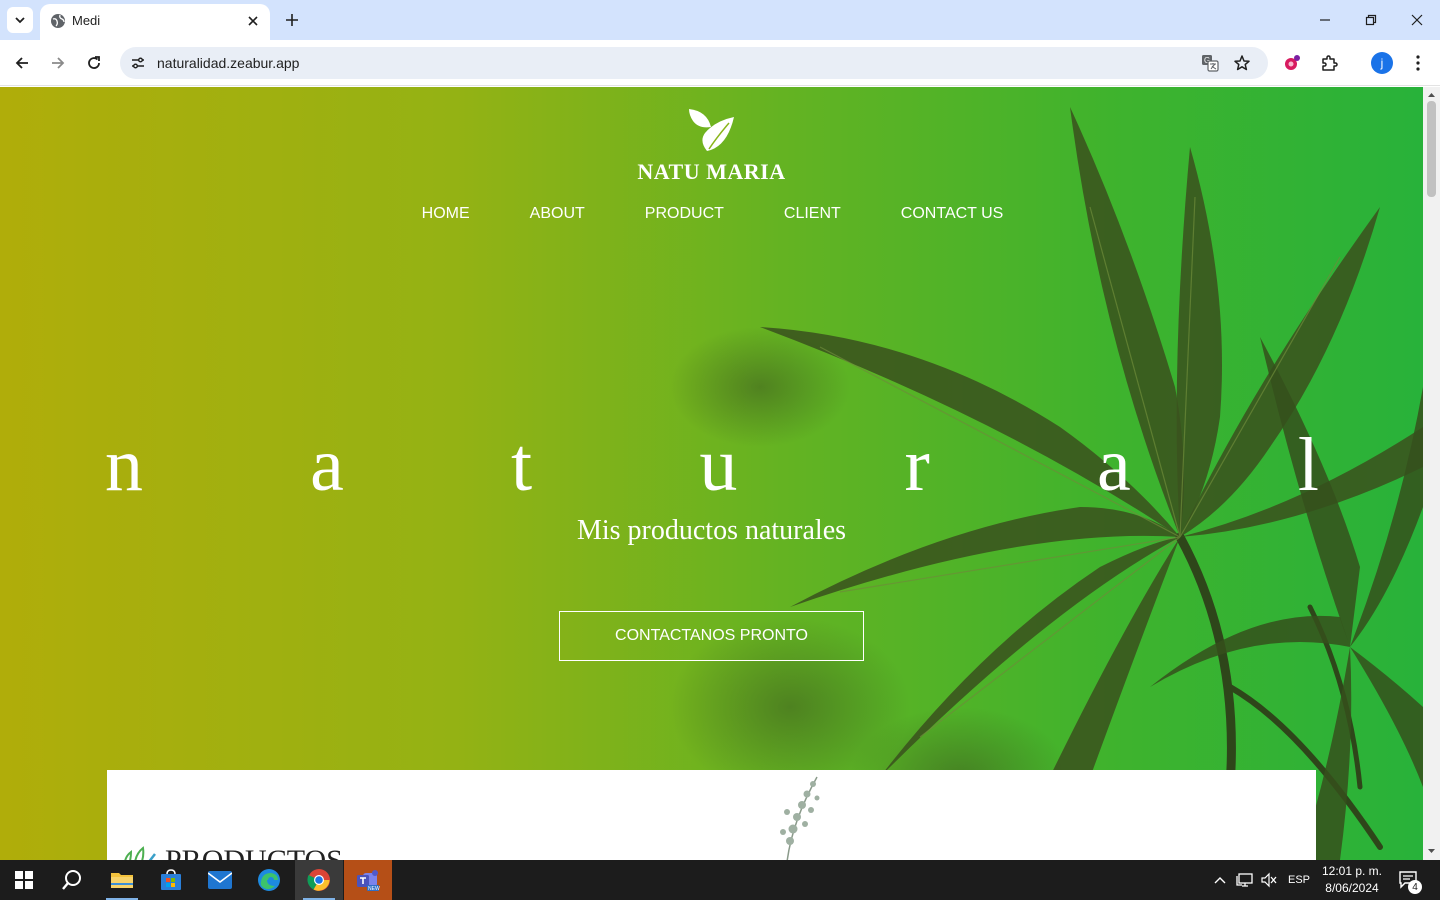  What do you see at coordinates (1415, 887) in the screenshot?
I see `notification-count: 4` at bounding box center [1415, 887].